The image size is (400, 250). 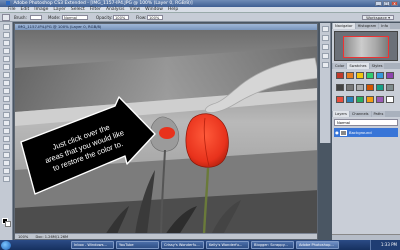 I want to click on slice-tool-icon, so click(x=6, y=67).